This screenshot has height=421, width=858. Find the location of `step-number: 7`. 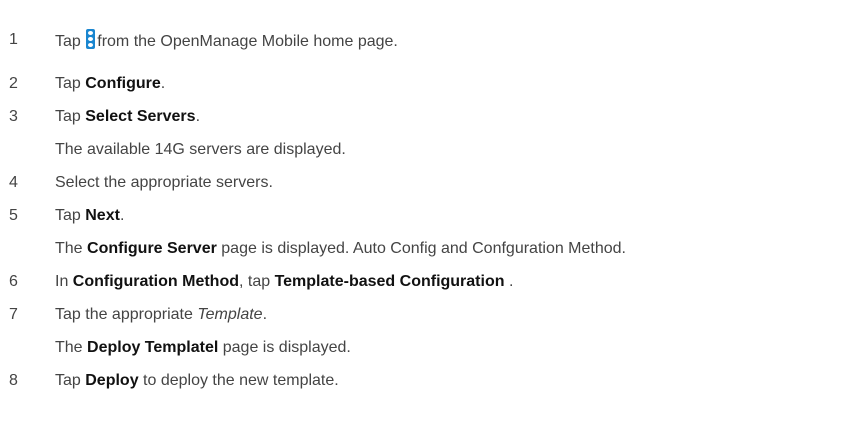

step-number: 7 is located at coordinates (13, 314).